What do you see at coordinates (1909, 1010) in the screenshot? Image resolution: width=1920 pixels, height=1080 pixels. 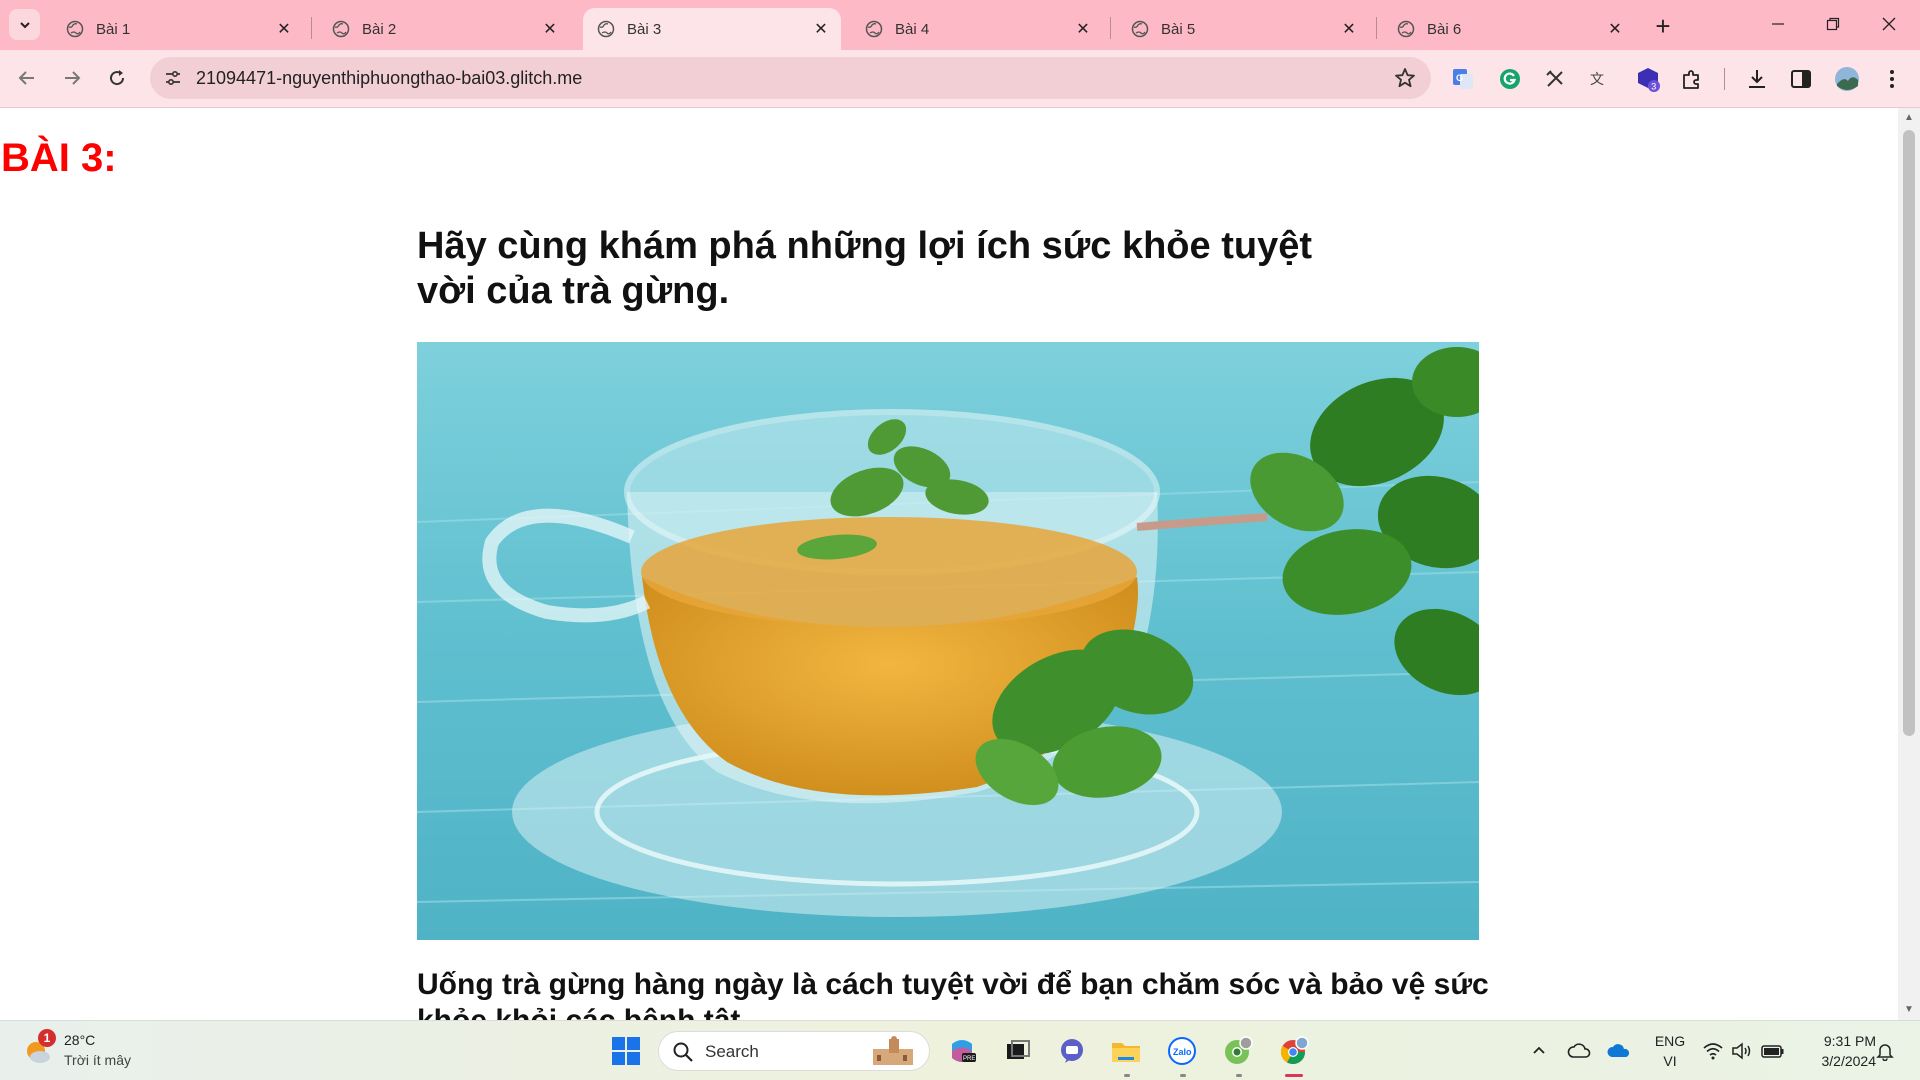 I see `scroll-down-arrow-icon: ▼` at bounding box center [1909, 1010].